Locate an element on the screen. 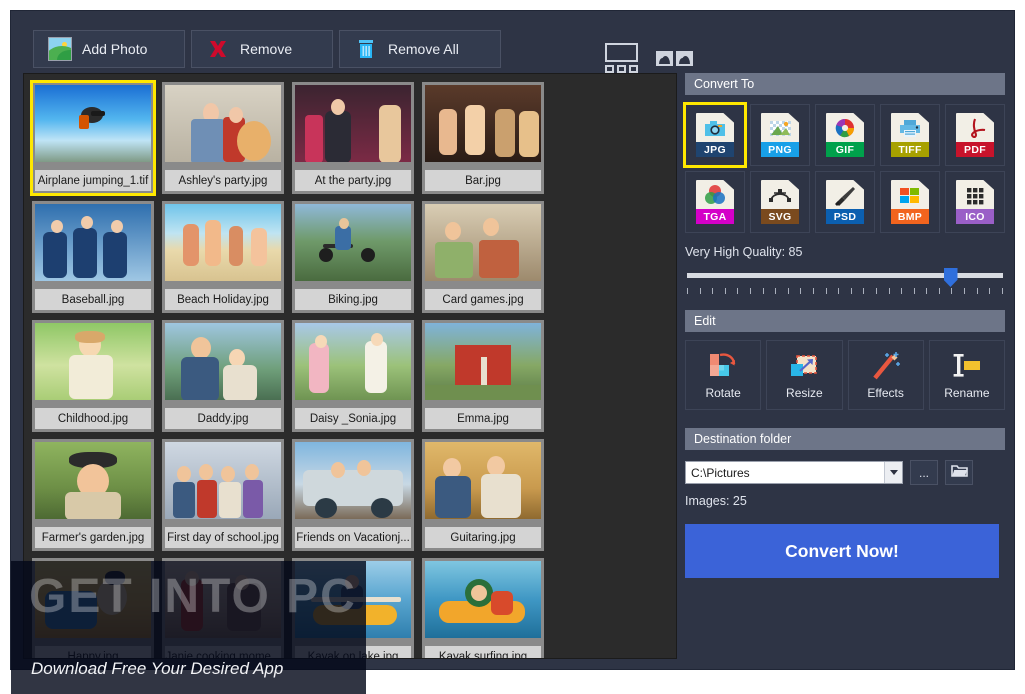 The image size is (1025, 694). file-thumbnail-cell: Daddy.jpg is located at coordinates (223, 376).